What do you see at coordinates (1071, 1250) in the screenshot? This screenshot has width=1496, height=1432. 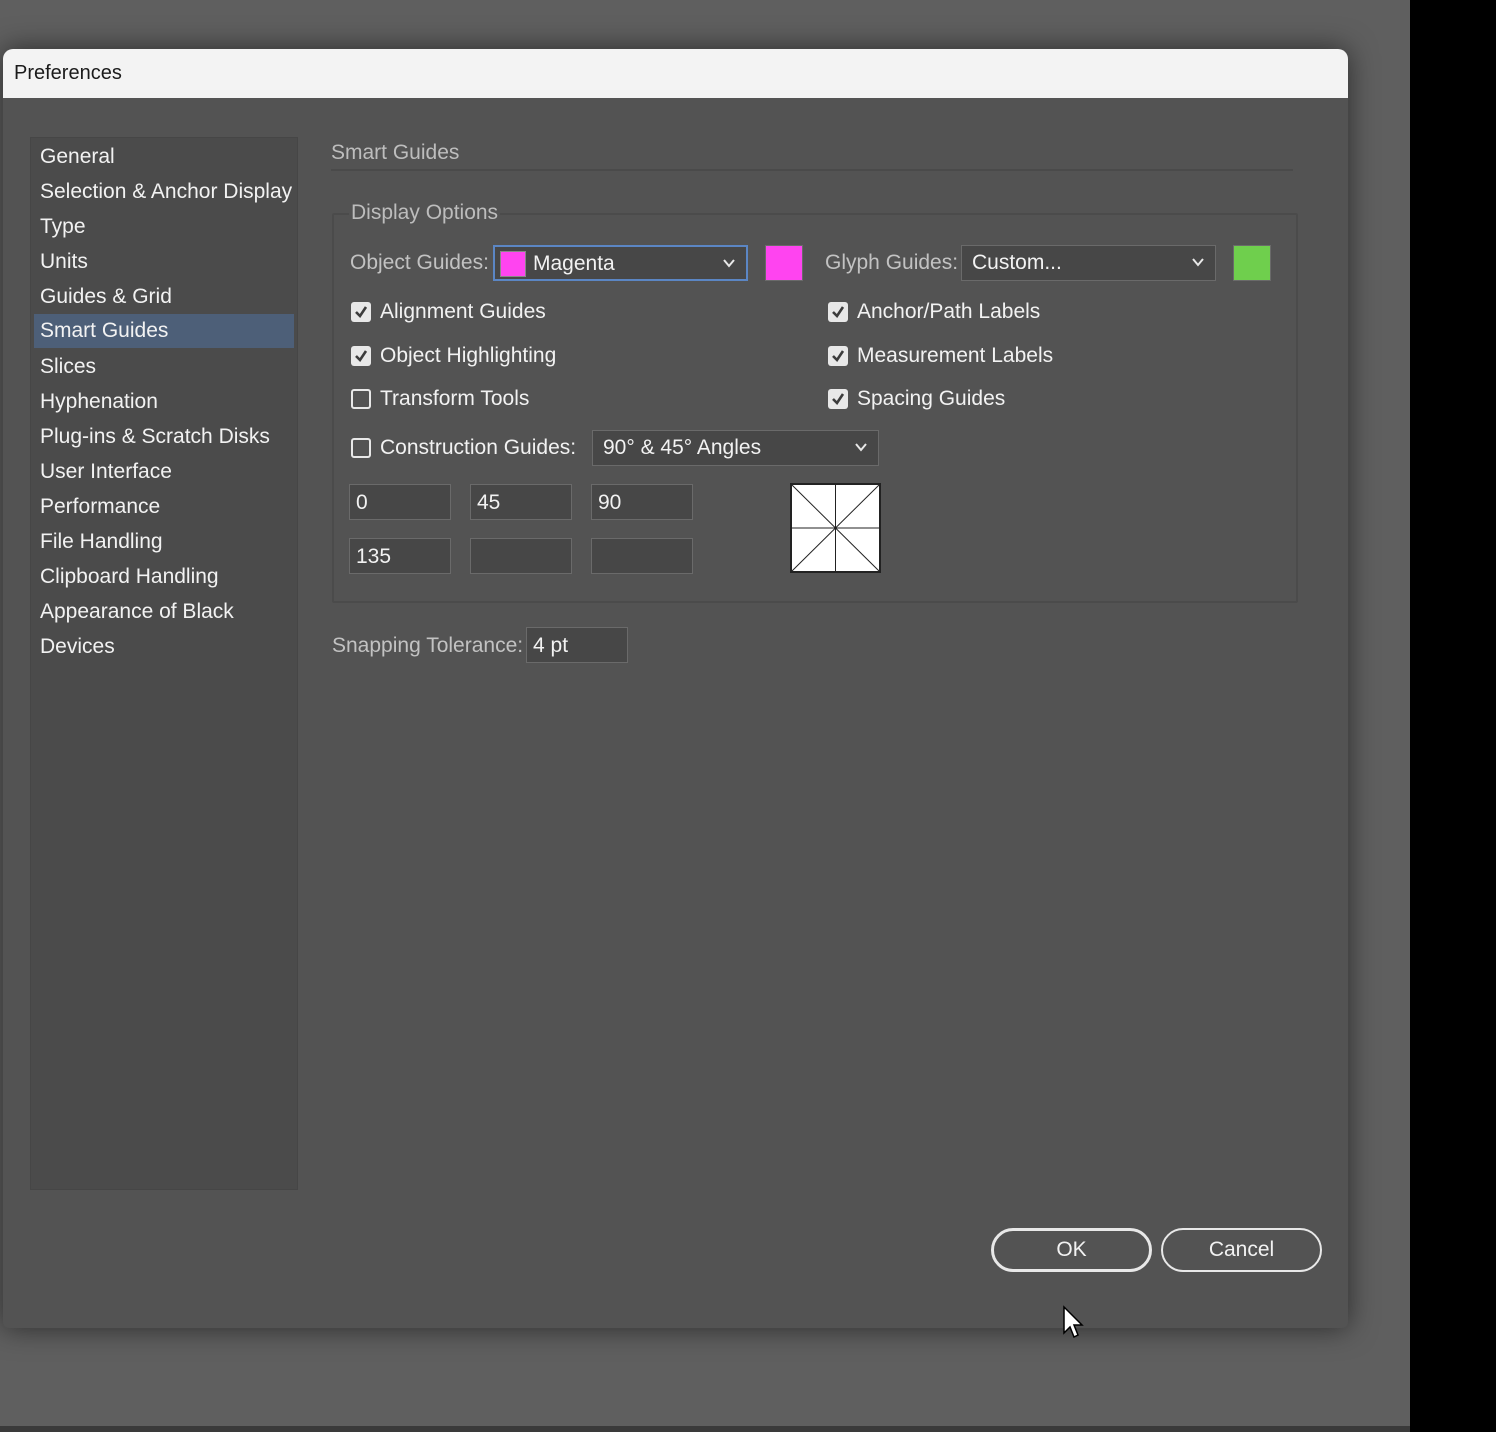 I see `ok-button: OK` at bounding box center [1071, 1250].